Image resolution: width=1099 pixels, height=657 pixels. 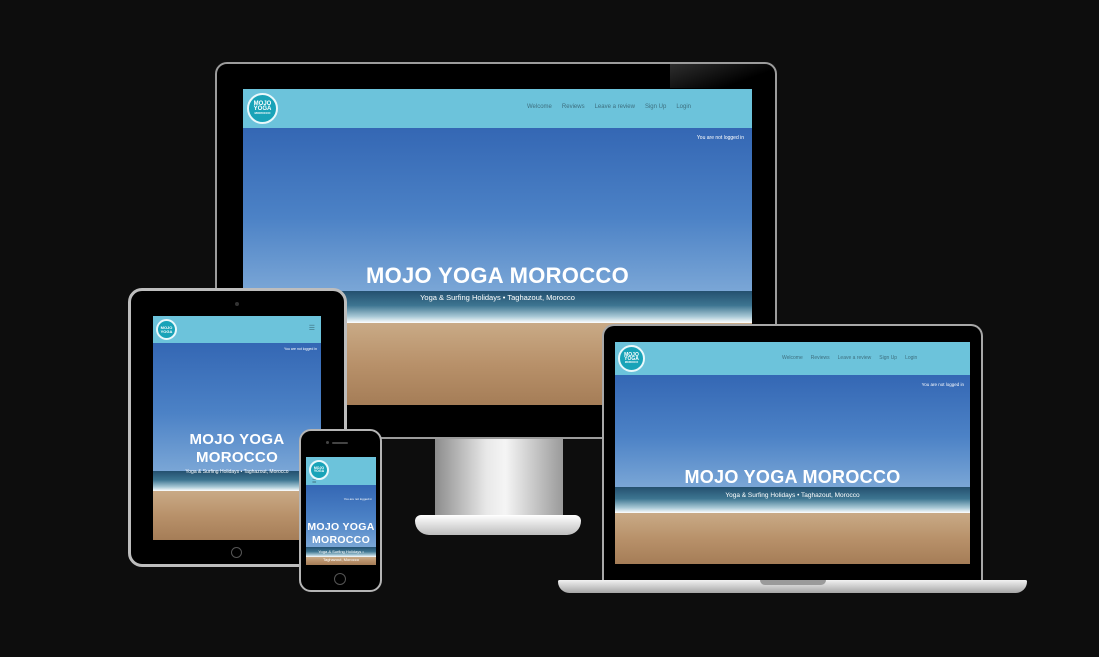 I want to click on monitor-stand-base, so click(x=498, y=525).